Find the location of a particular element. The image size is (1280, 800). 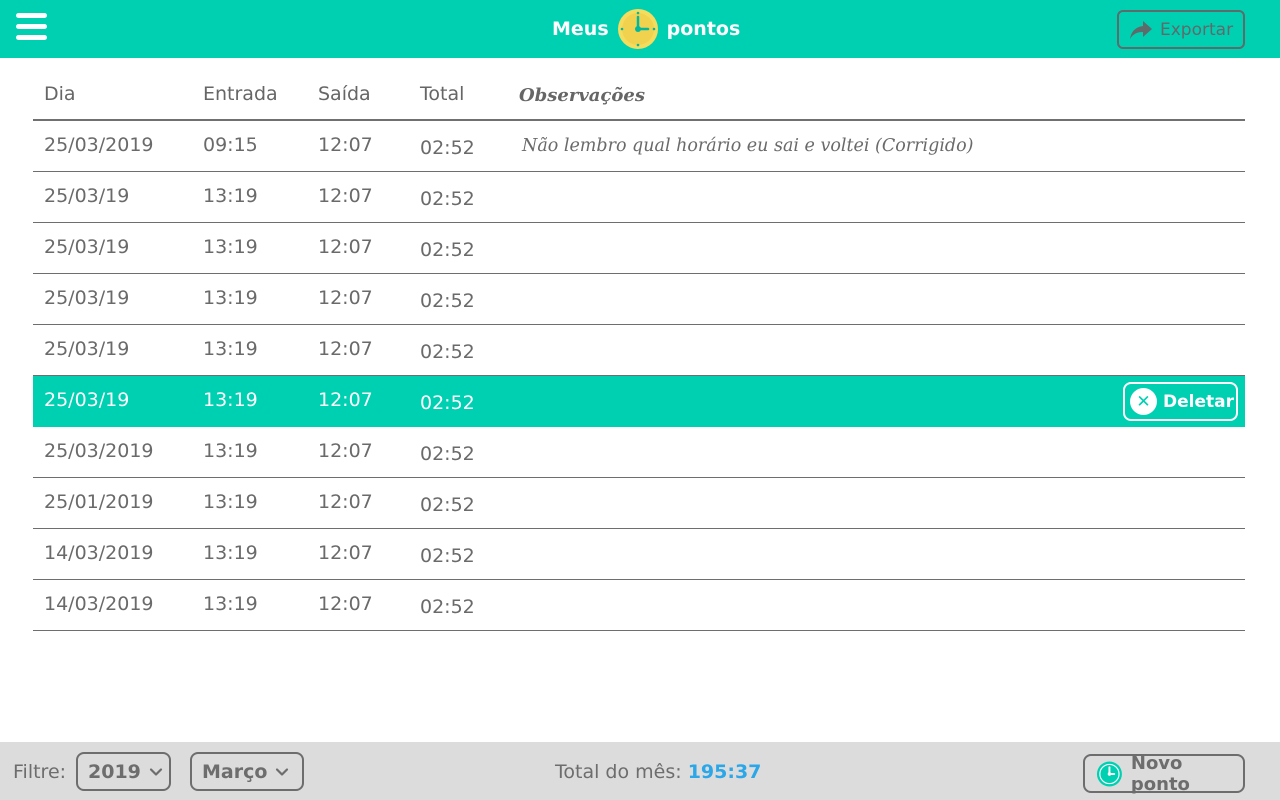

delete-button: ✕ Deletar is located at coordinates (1180, 401).